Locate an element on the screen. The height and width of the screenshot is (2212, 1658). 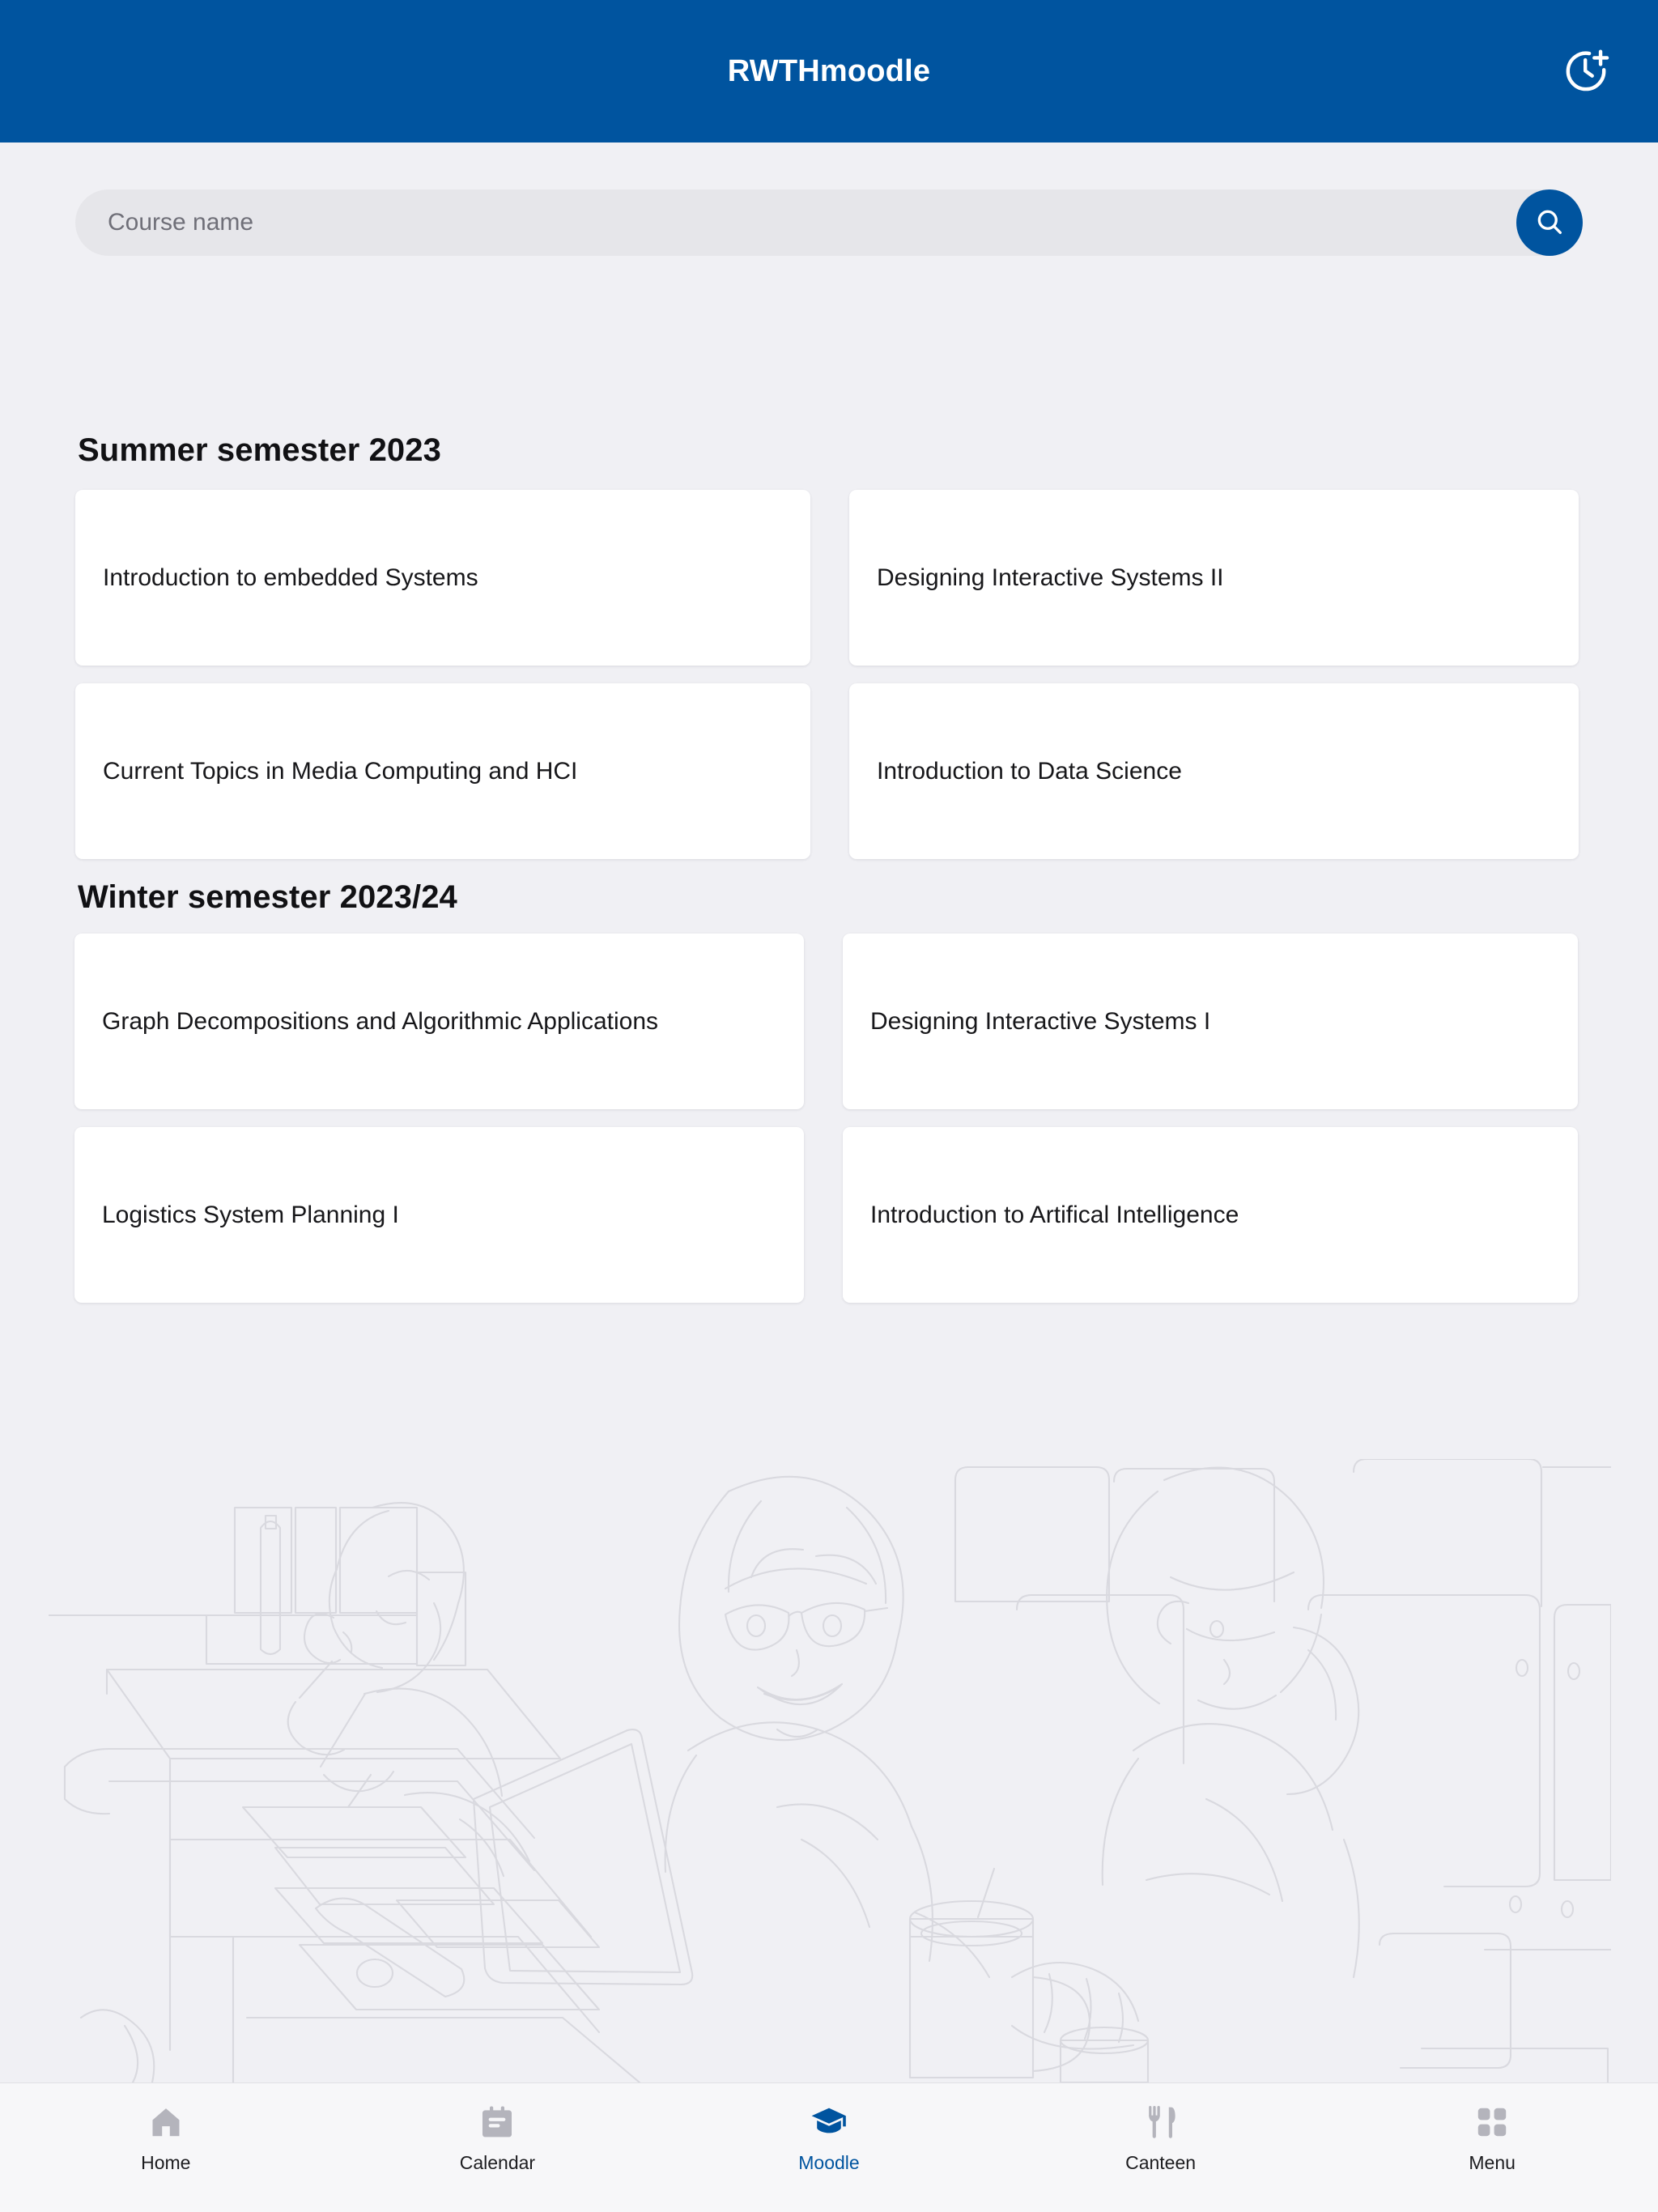
course-title: Logistics System Planning I is located at coordinates (250, 1214).